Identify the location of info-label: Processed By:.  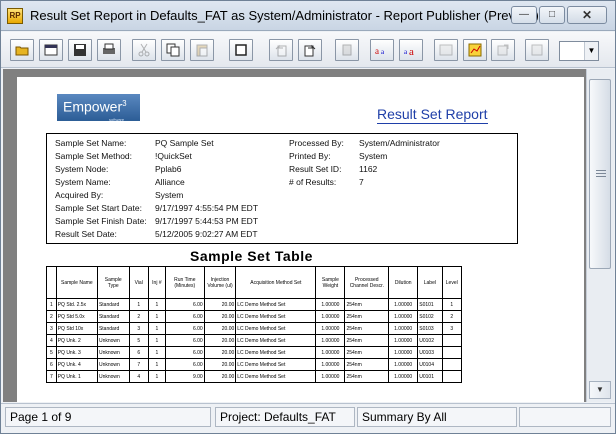
(316, 143).